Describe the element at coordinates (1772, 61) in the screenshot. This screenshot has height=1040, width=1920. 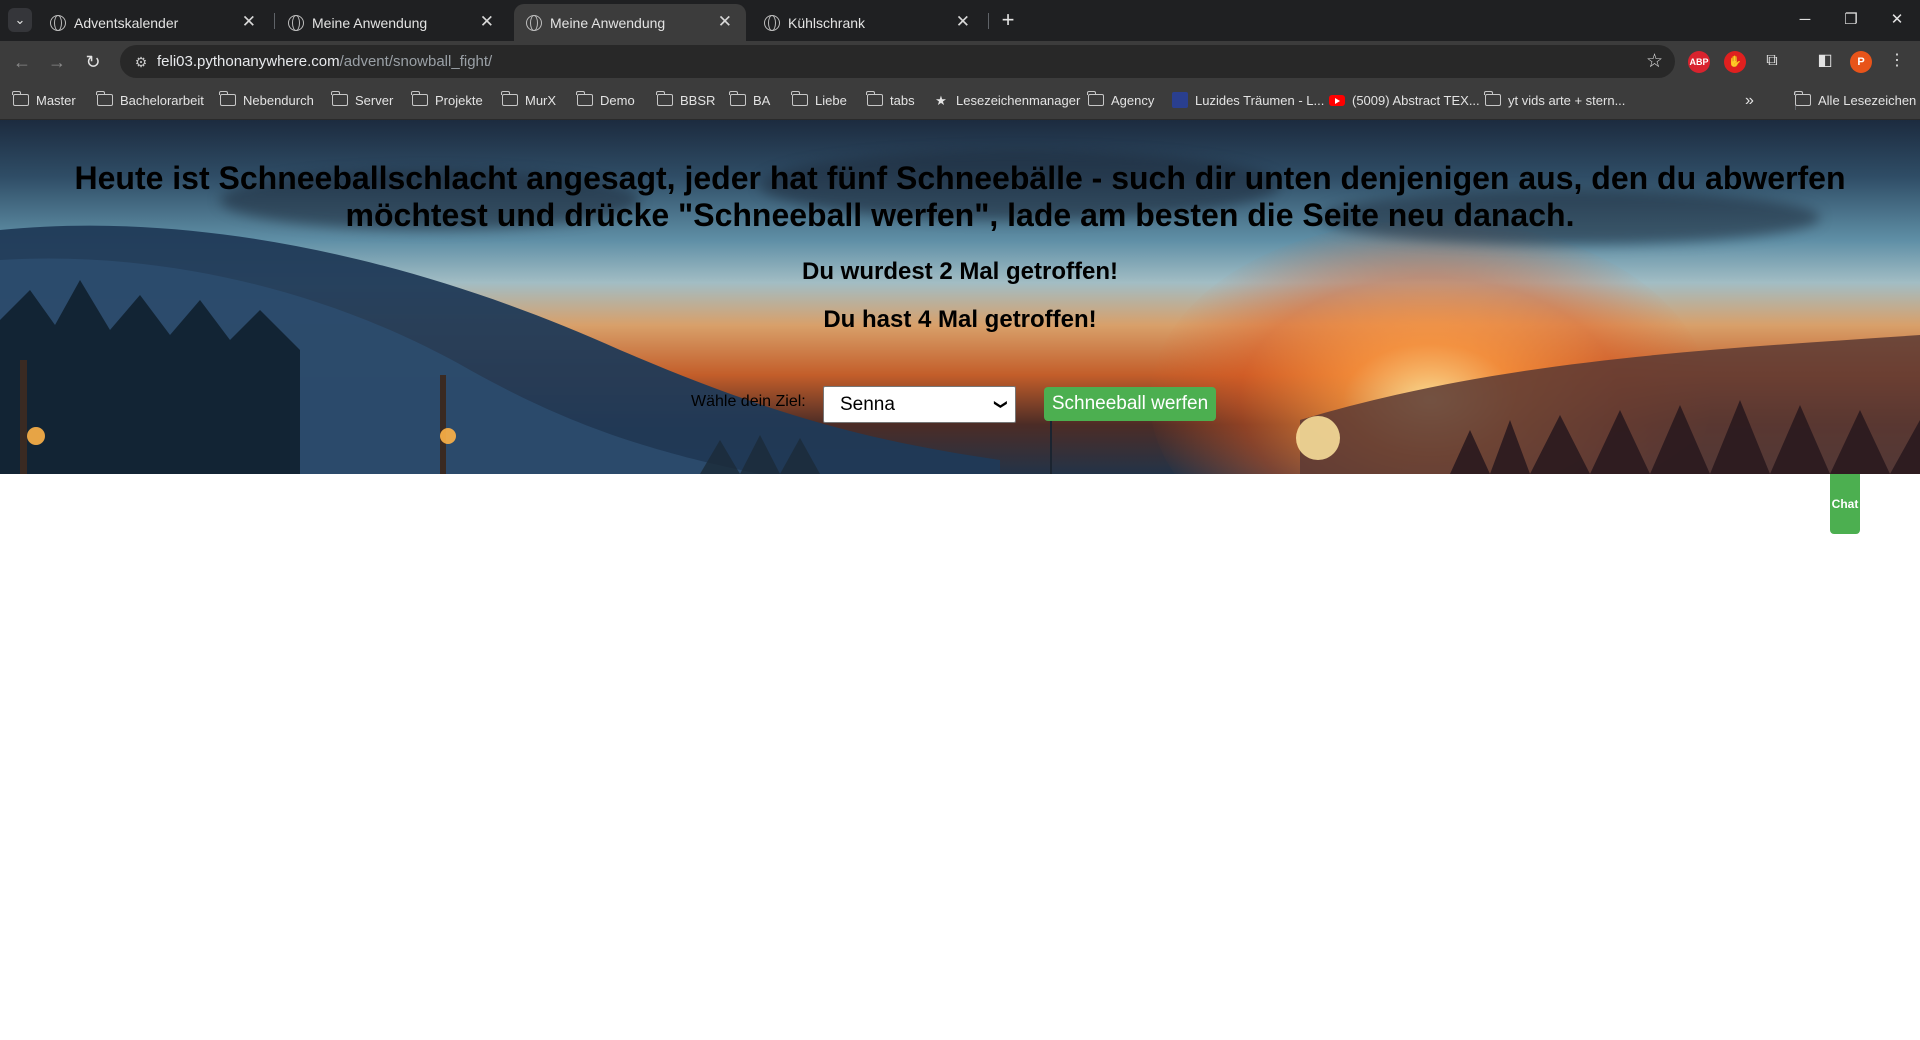
I see `extensions-puzzle-icon: ⧉` at that location.